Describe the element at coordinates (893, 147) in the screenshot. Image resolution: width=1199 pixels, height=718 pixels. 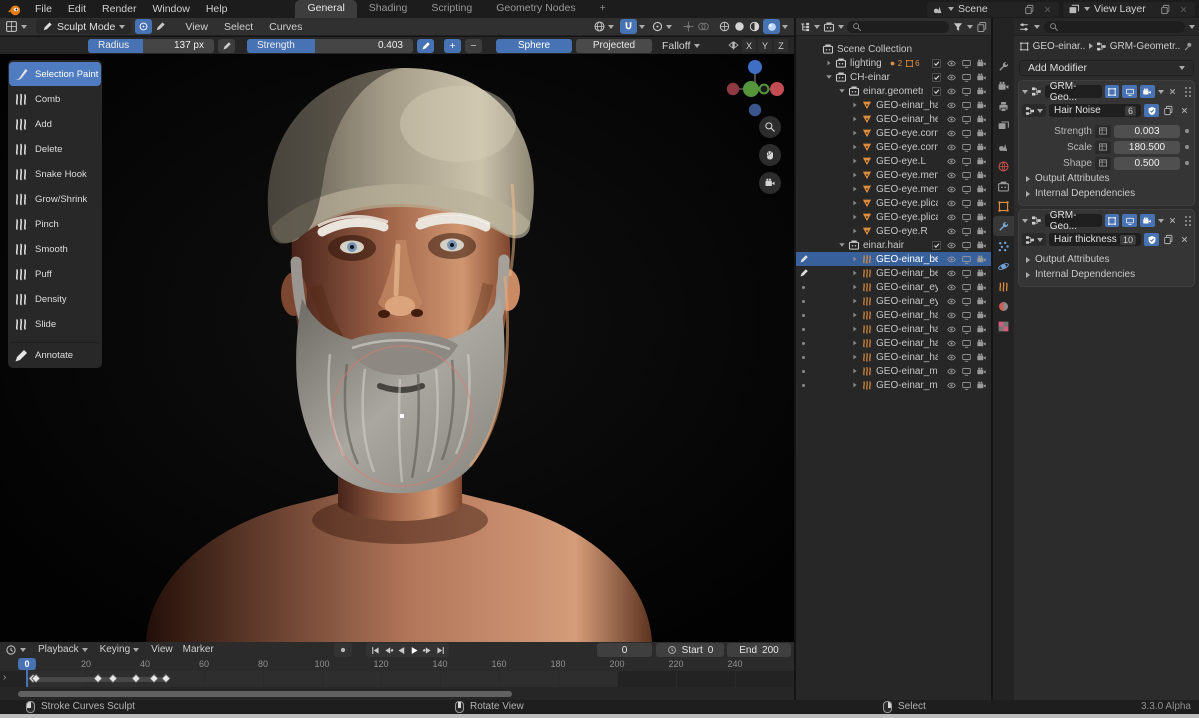
I see `outliner-row: GEO-eye.cornea` at that location.